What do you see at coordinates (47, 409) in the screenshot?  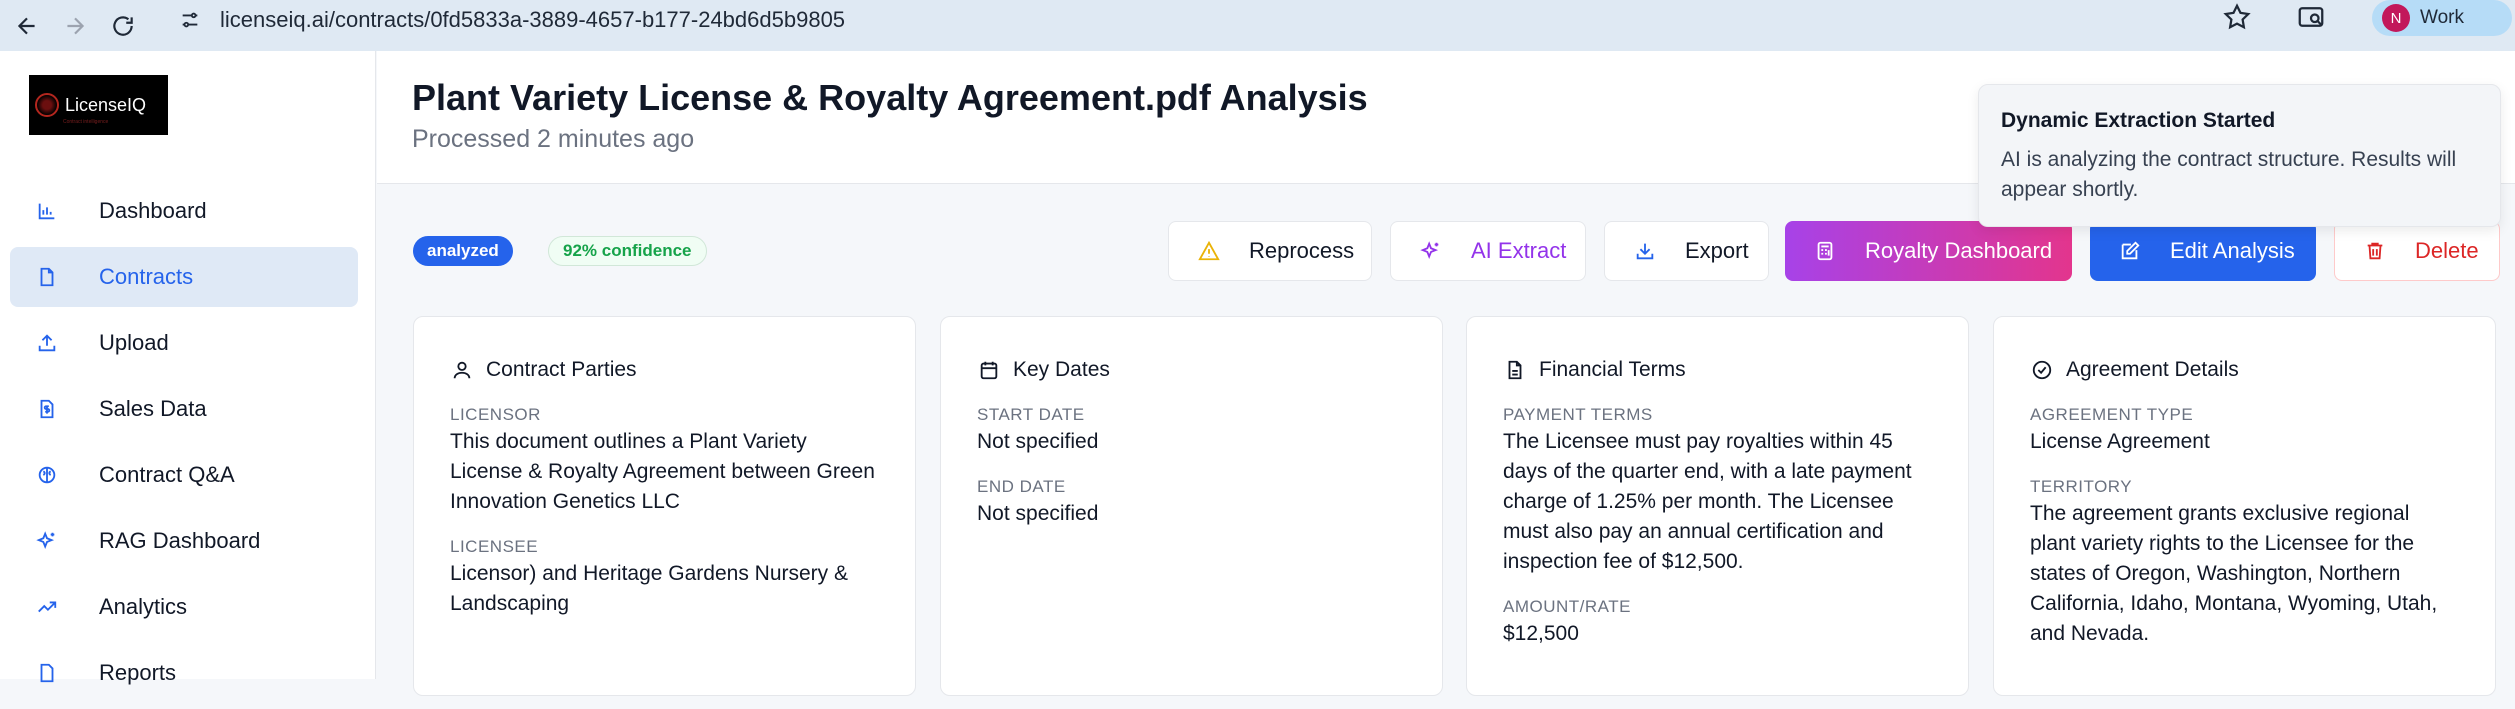 I see `dollar-file-icon` at bounding box center [47, 409].